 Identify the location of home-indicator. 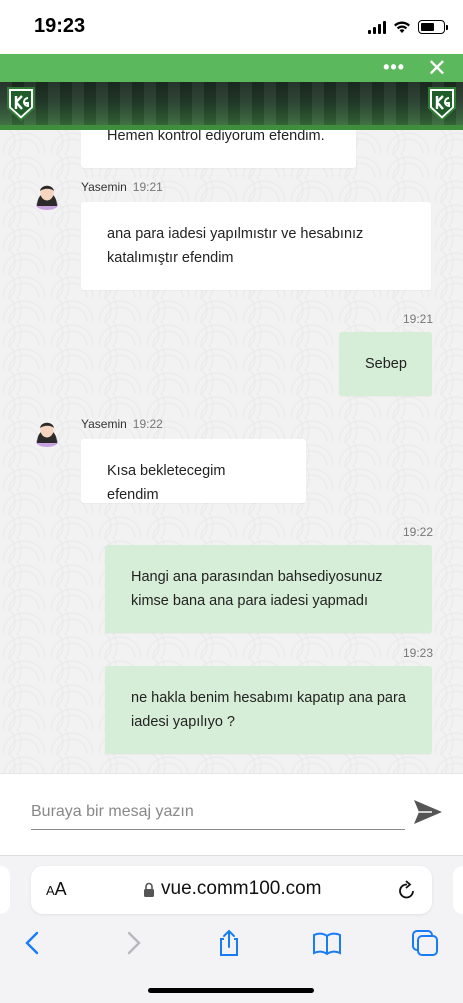
(231, 990).